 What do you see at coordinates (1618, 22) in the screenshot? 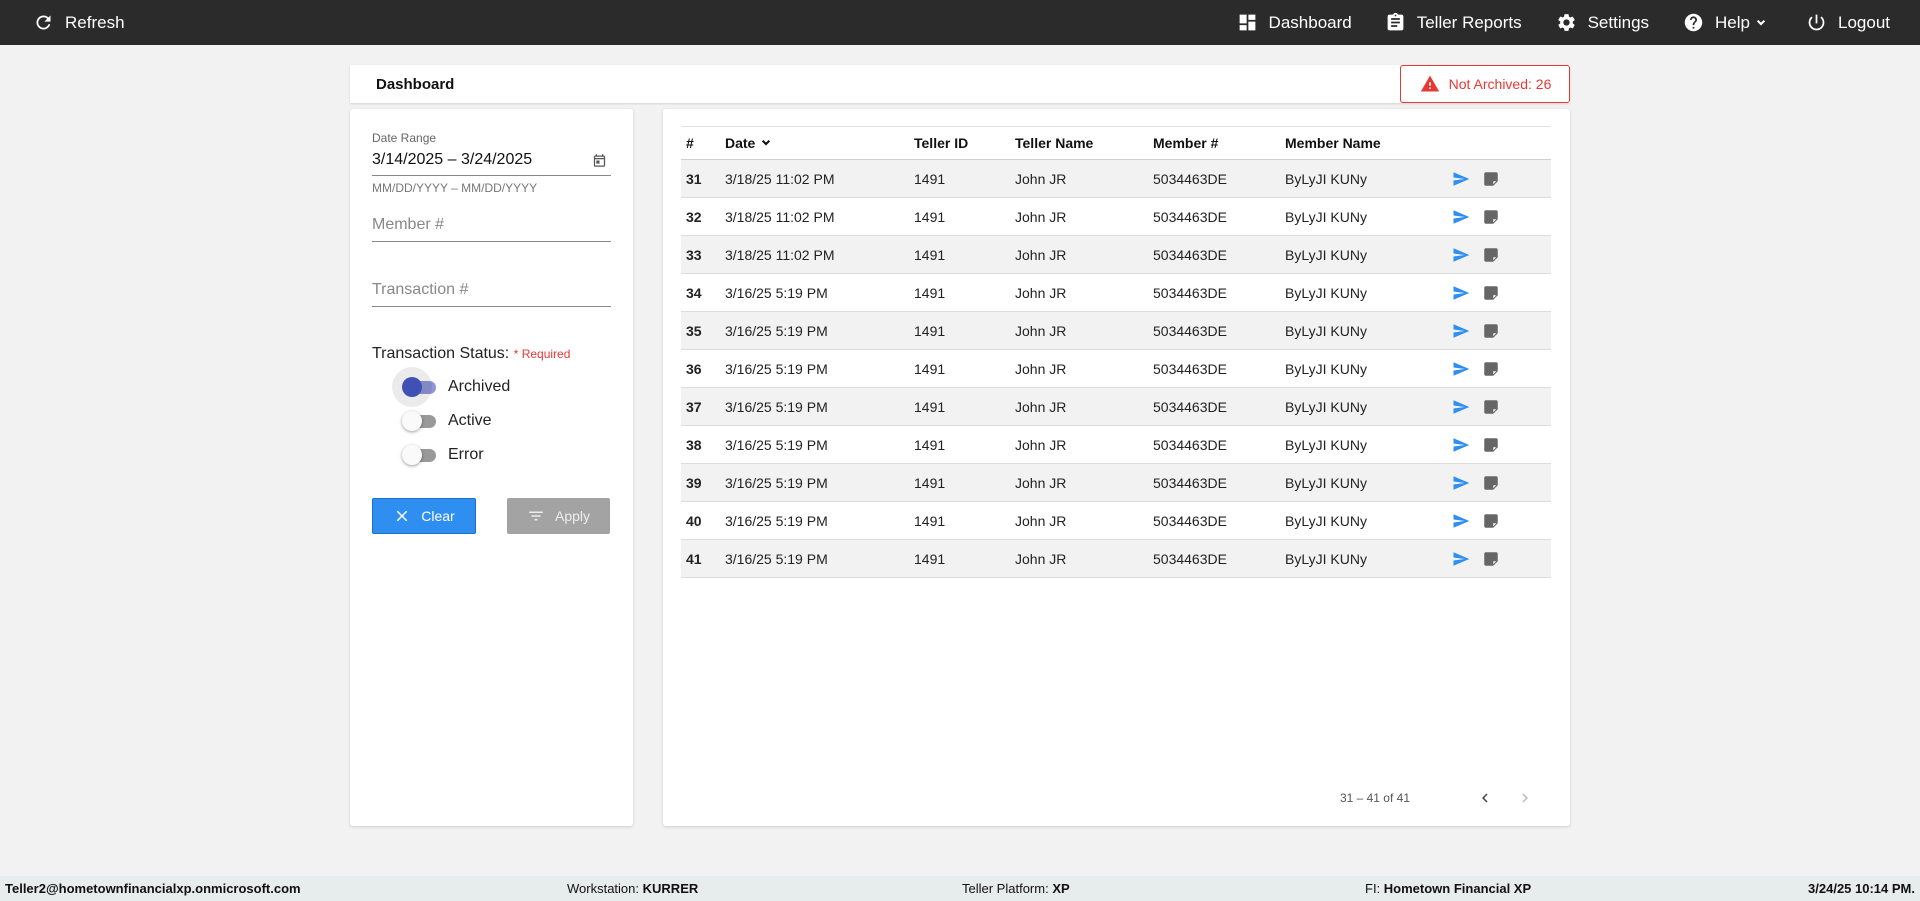
I see `nav-settings-label: Settings` at bounding box center [1618, 22].